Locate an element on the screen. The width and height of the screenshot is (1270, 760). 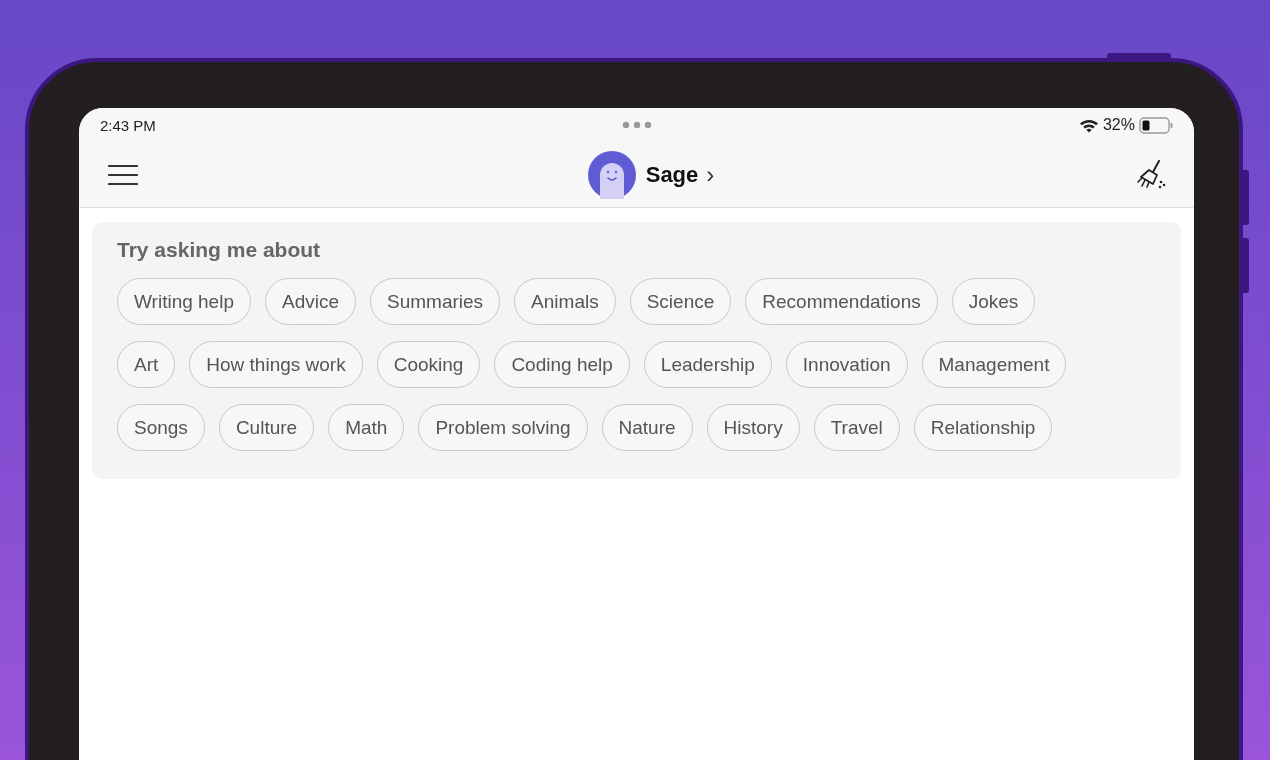
topic-chip: Leadership is located at coordinates (707, 364).